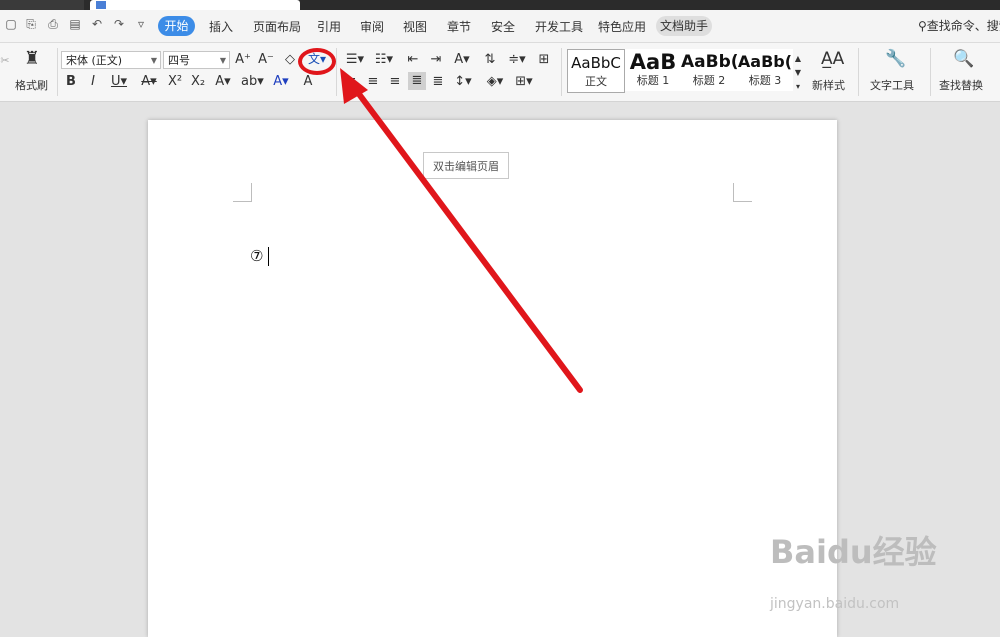  What do you see at coordinates (31, 85) in the screenshot?
I see `format-painter-label: 格式刷` at bounding box center [31, 85].